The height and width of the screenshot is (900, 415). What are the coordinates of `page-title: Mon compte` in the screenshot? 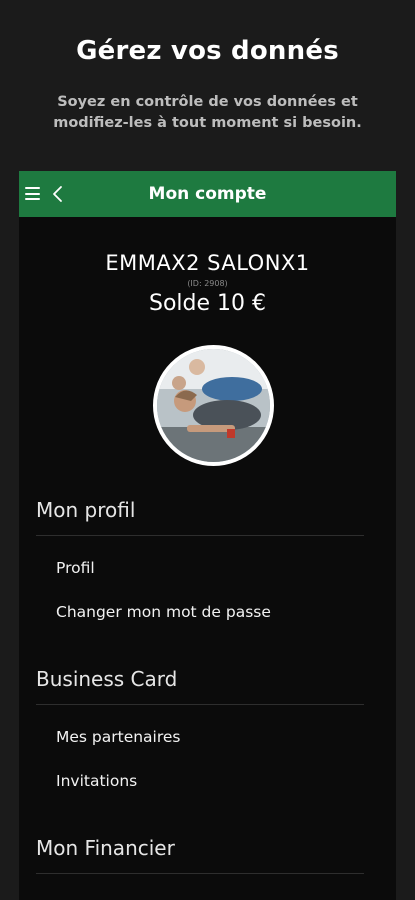 It's located at (207, 194).